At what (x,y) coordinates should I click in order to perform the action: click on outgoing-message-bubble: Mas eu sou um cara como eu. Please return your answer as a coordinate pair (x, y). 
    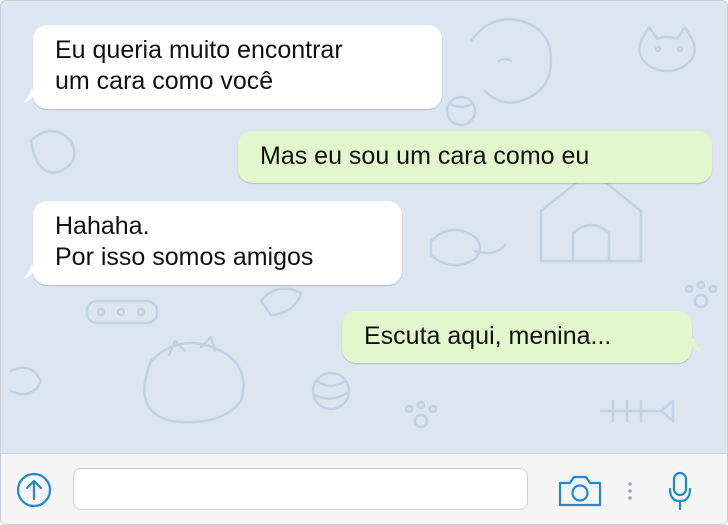
    Looking at the image, I should click on (475, 157).